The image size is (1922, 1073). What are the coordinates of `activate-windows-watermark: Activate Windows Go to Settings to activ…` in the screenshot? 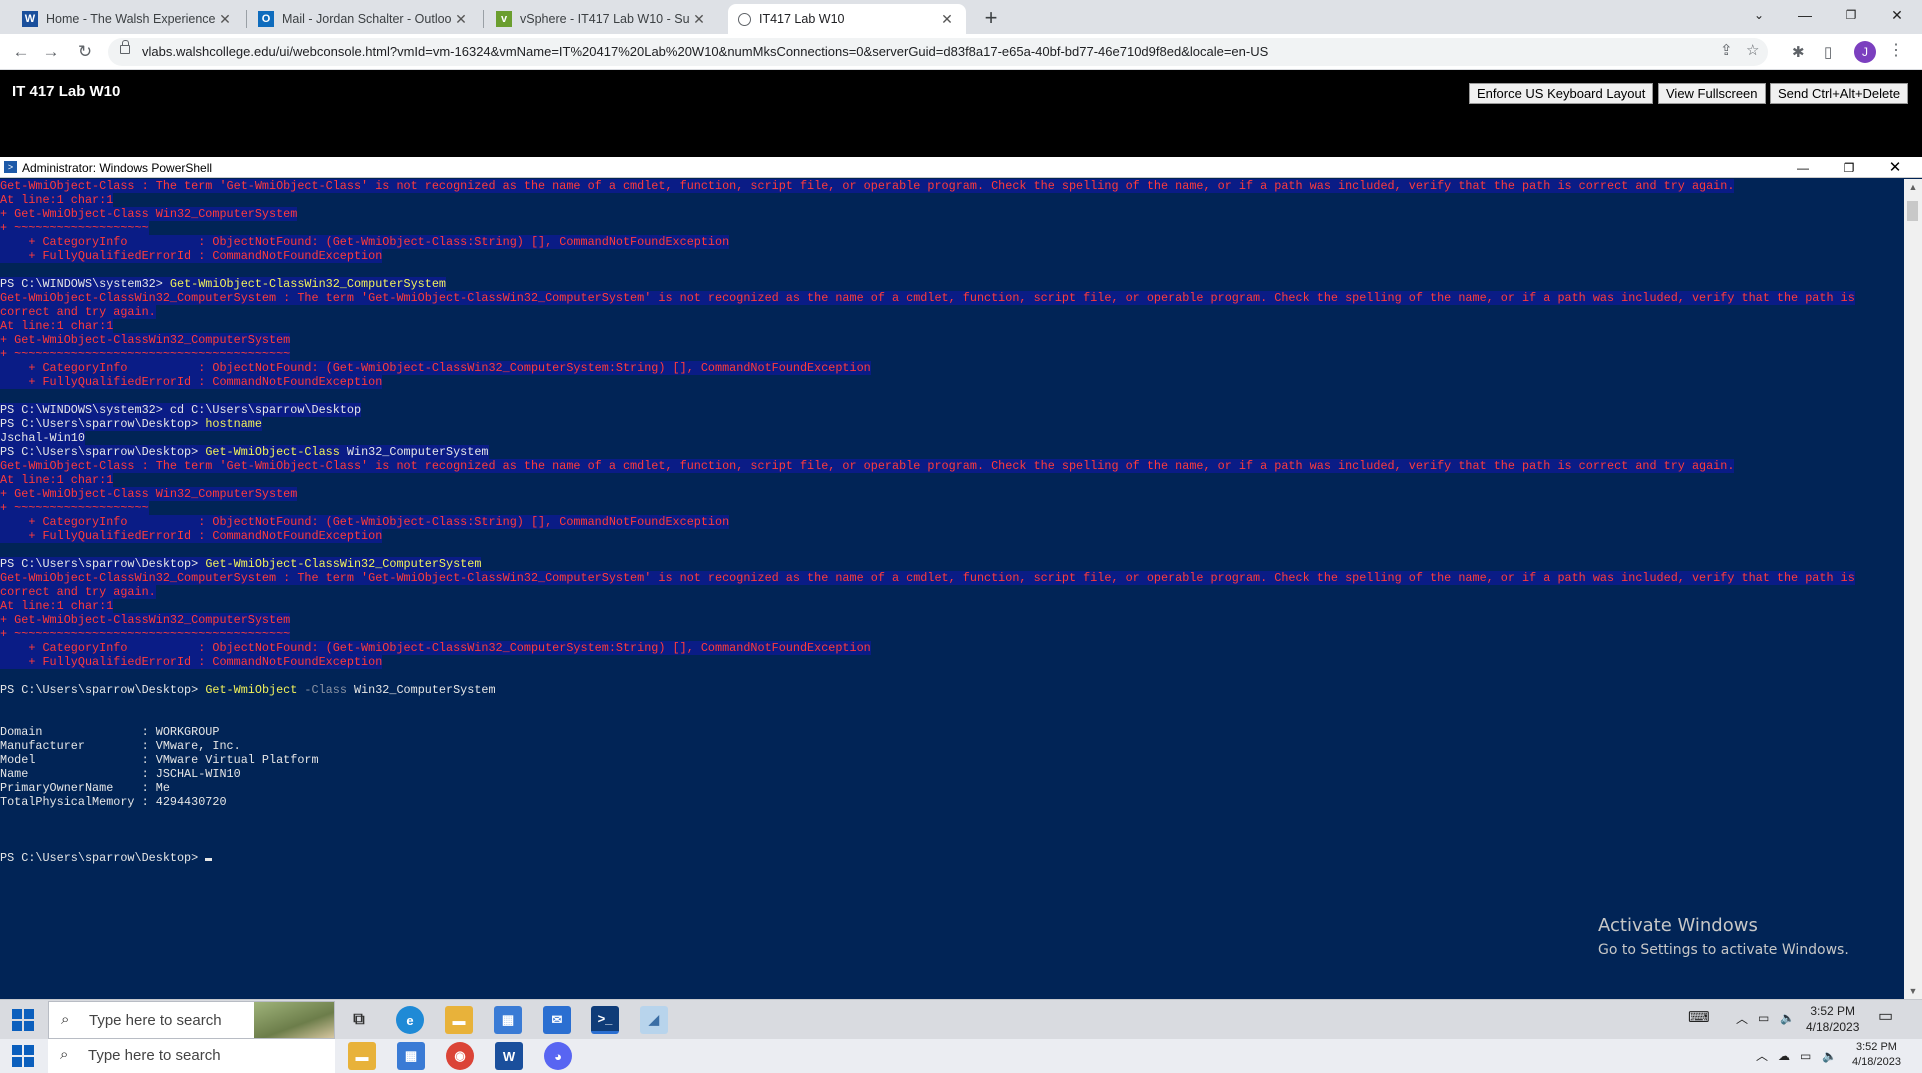 It's located at (1723, 936).